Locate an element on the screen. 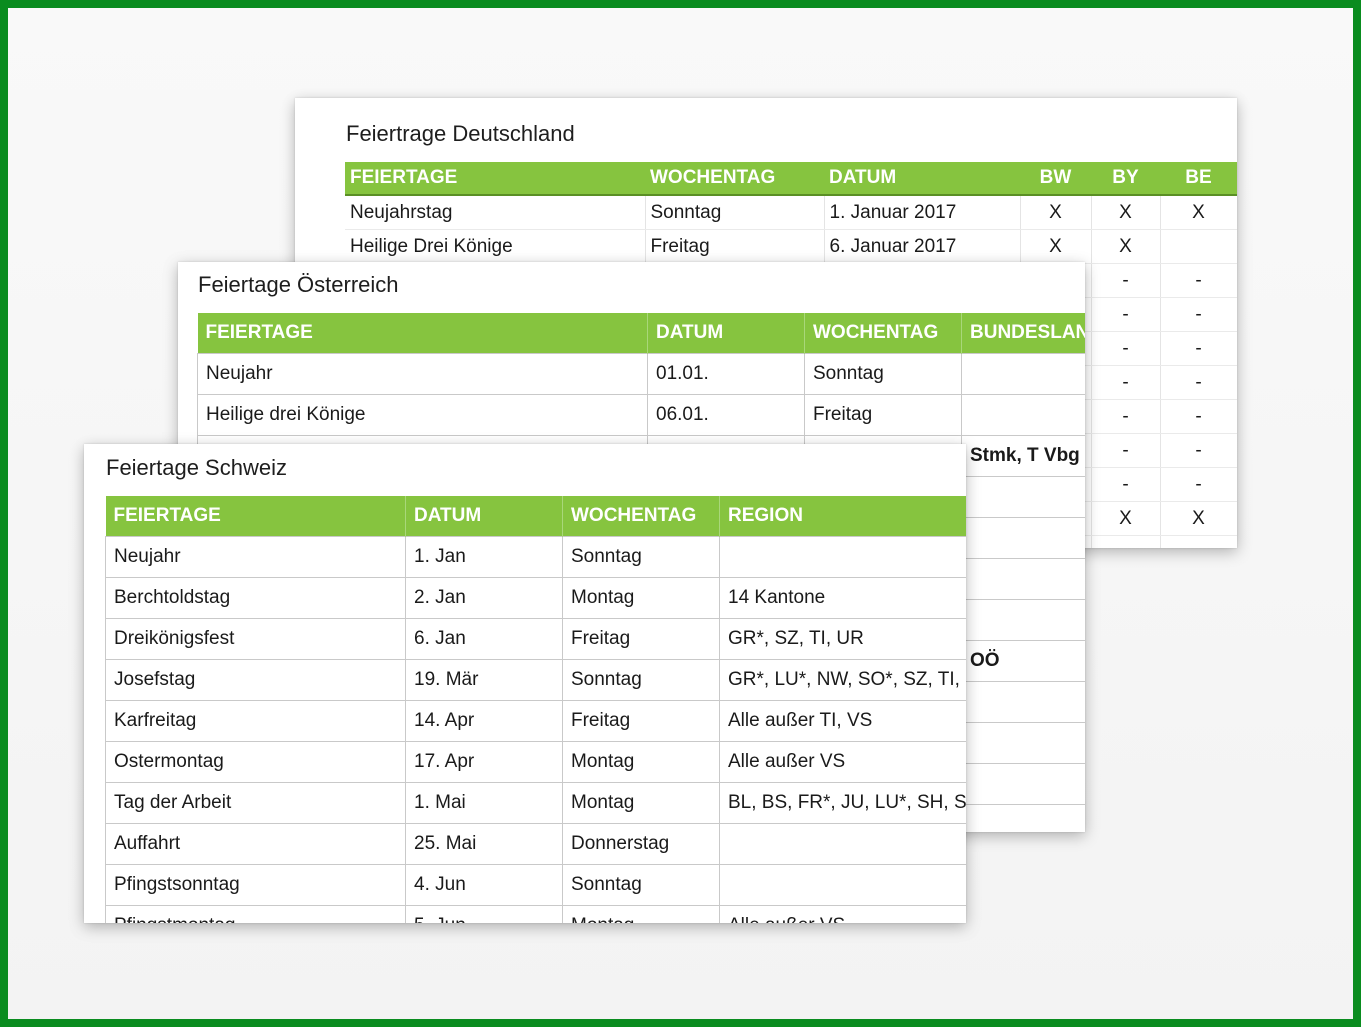 The image size is (1361, 1027). table-row: Neujahrstag Sonntag 1. Januar 2017 X X X is located at coordinates (791, 212).